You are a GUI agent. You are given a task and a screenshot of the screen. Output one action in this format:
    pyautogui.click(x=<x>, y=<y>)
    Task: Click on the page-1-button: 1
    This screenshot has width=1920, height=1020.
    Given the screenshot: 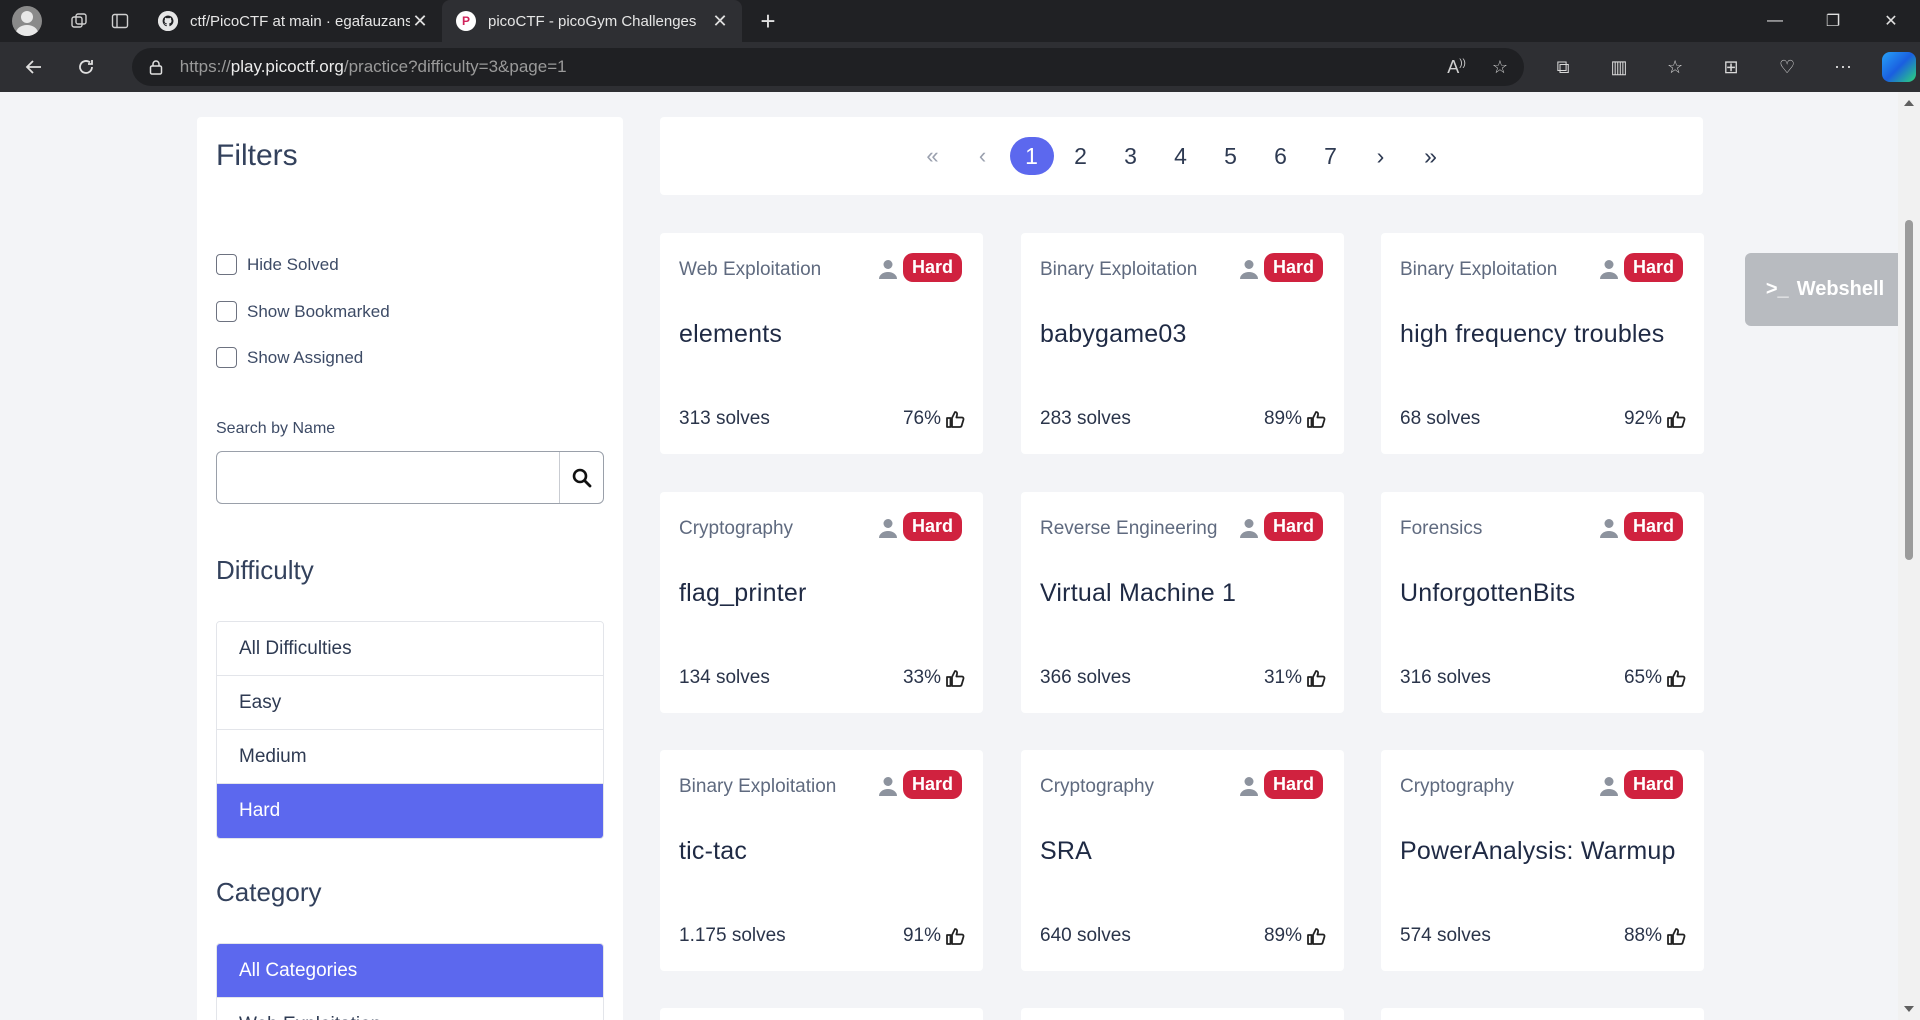 What is the action you would take?
    pyautogui.click(x=1031, y=156)
    